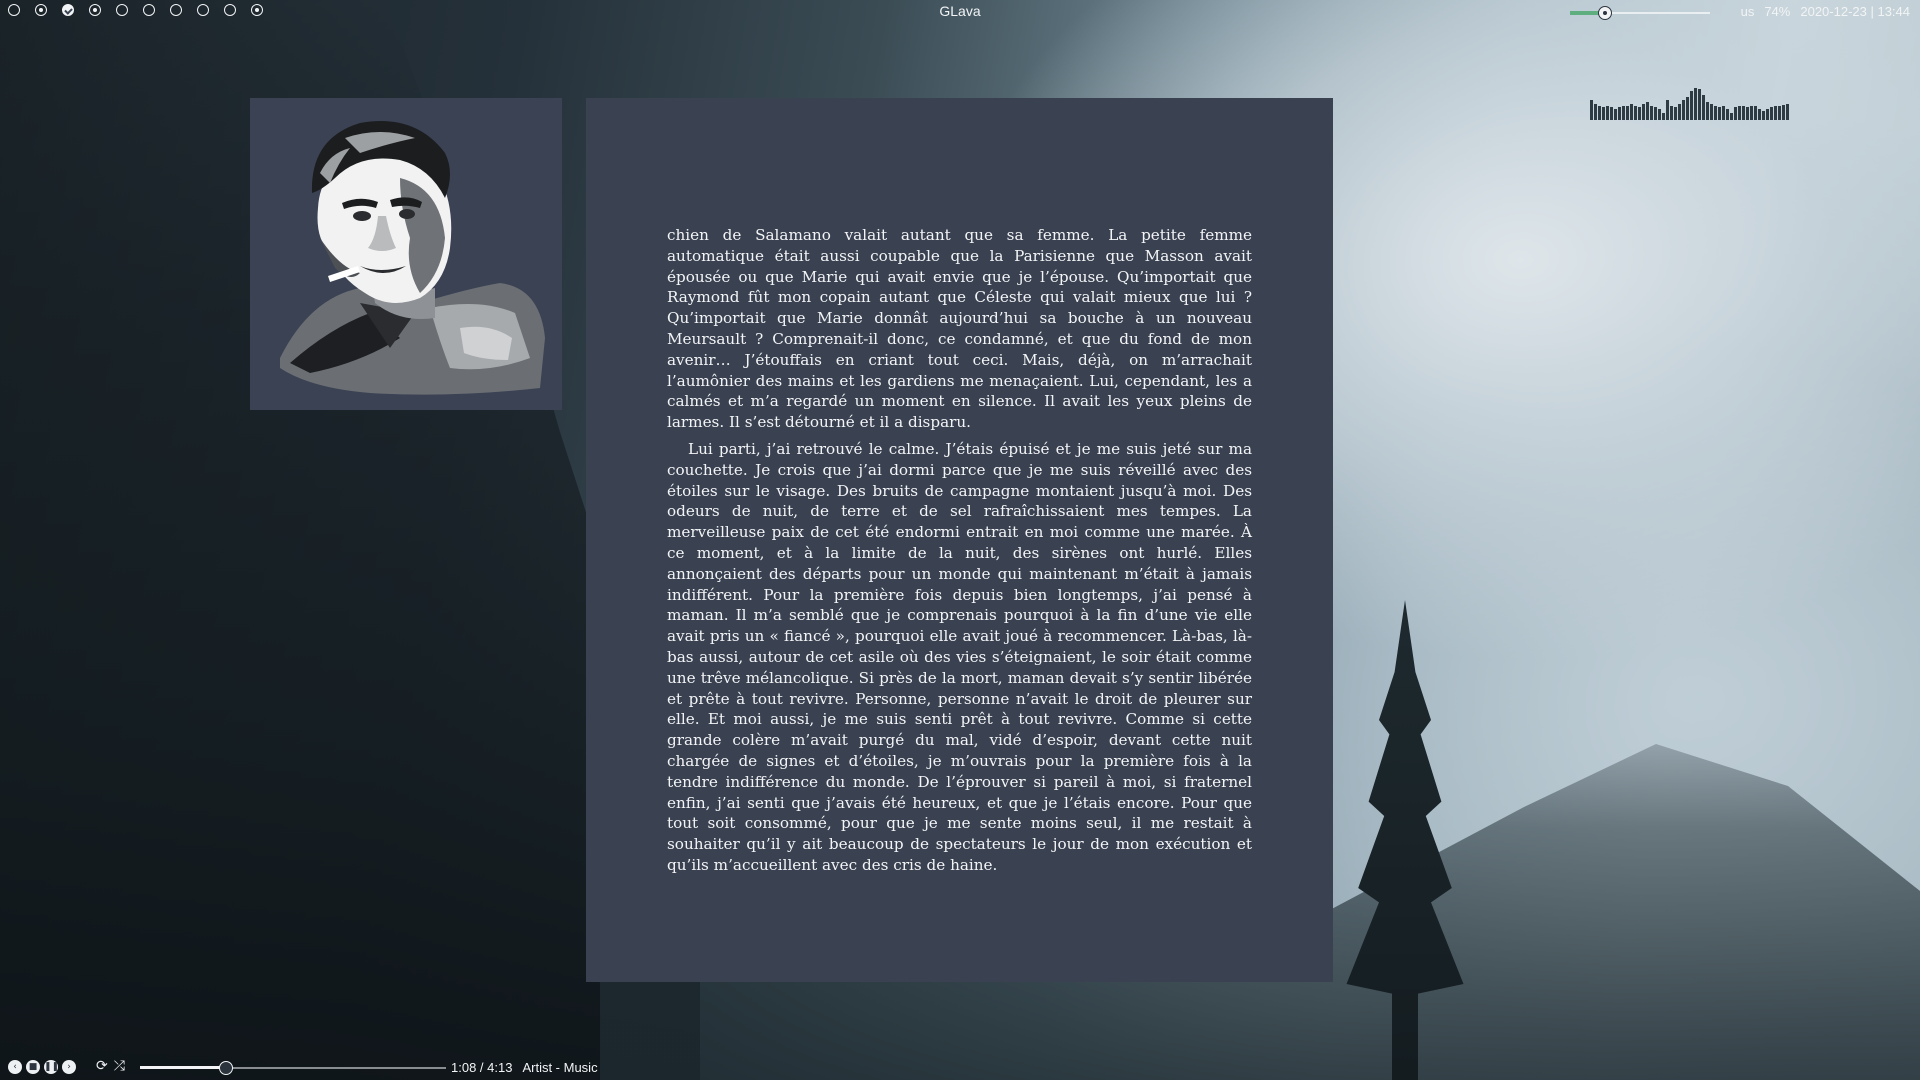  I want to click on portrait-card, so click(406, 254).